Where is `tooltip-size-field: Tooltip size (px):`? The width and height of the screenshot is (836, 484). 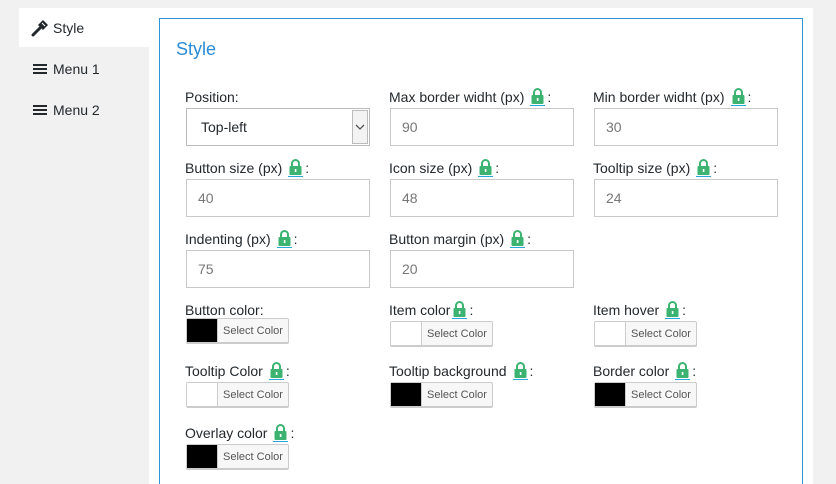
tooltip-size-field: Tooltip size (px): is located at coordinates (655, 168).